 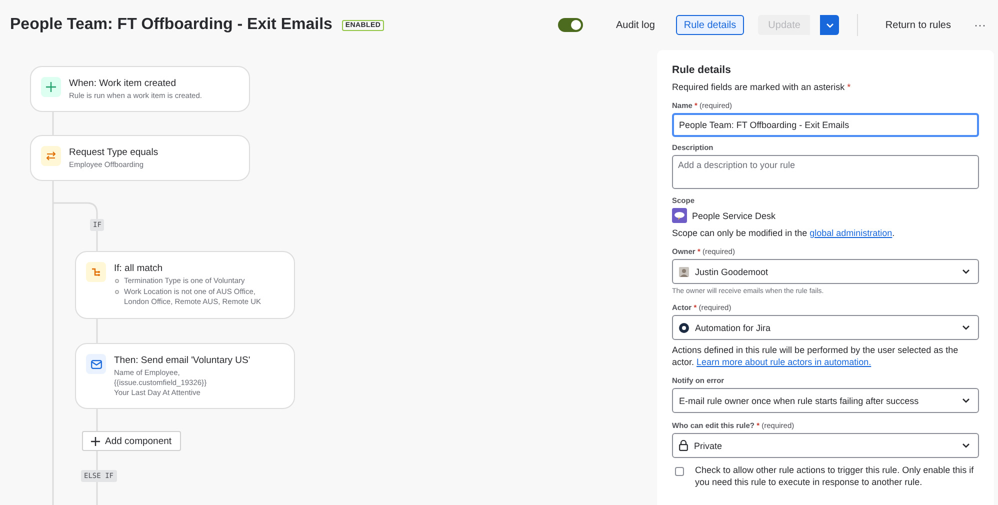 I want to click on notify-select: E-mail rule owner once when rule starts failing after success, so click(x=825, y=400).